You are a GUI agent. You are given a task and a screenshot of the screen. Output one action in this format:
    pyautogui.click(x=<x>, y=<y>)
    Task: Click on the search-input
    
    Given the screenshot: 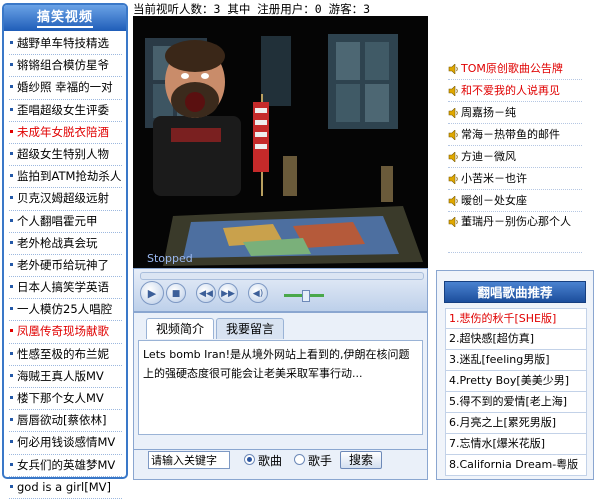 What is the action you would take?
    pyautogui.click(x=189, y=460)
    